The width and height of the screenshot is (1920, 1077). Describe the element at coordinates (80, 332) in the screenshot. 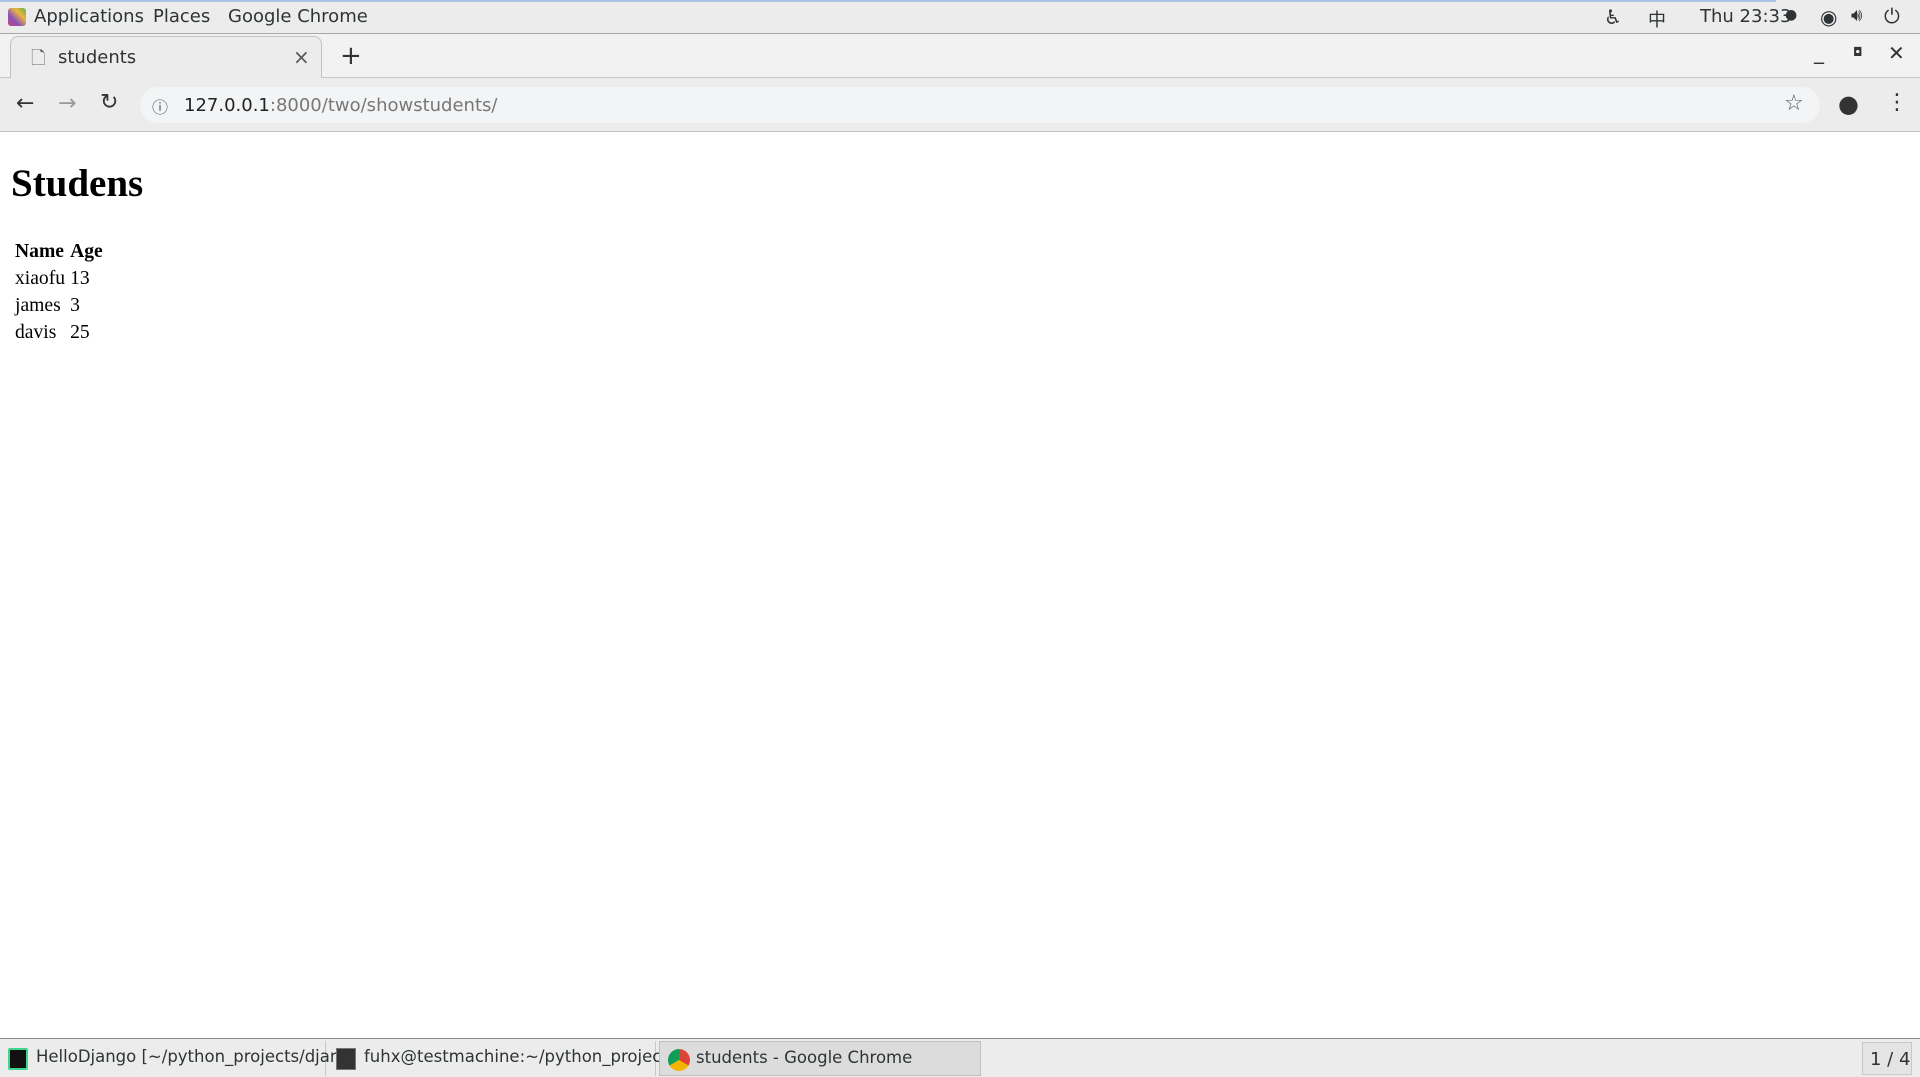

I see `age-cell: 25` at that location.